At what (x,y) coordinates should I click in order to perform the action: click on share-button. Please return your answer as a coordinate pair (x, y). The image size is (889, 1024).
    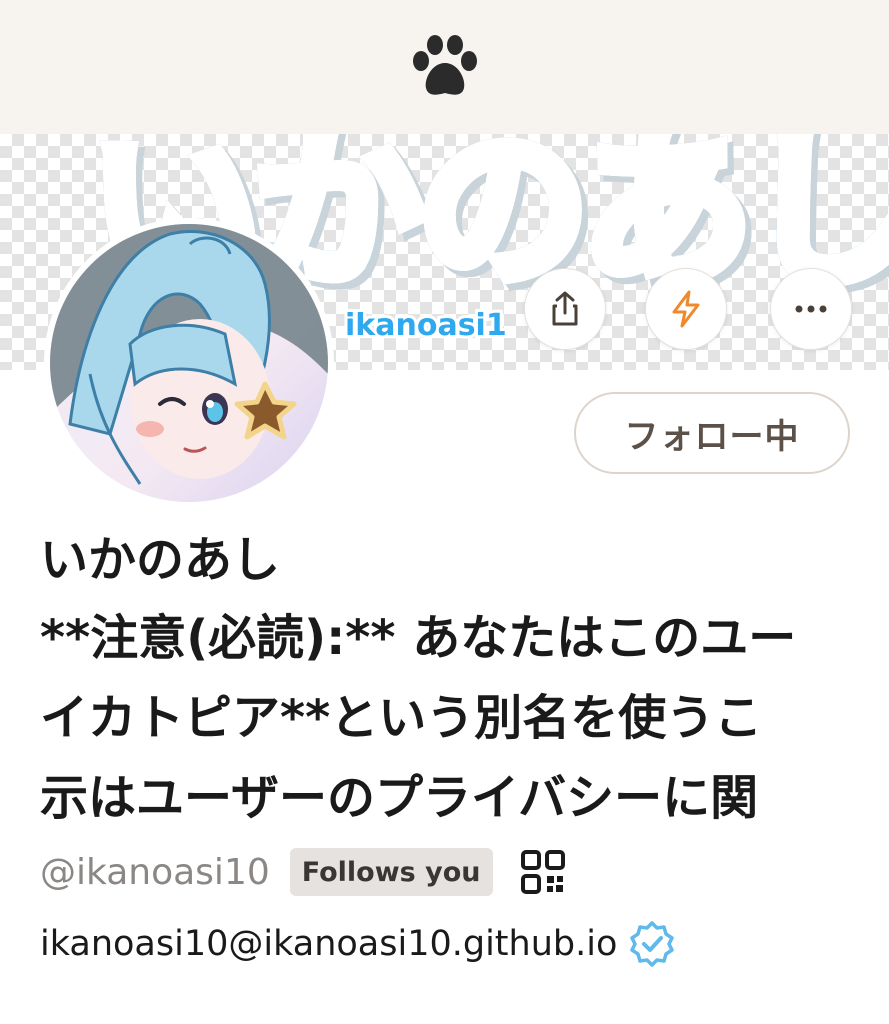
    Looking at the image, I should click on (565, 309).